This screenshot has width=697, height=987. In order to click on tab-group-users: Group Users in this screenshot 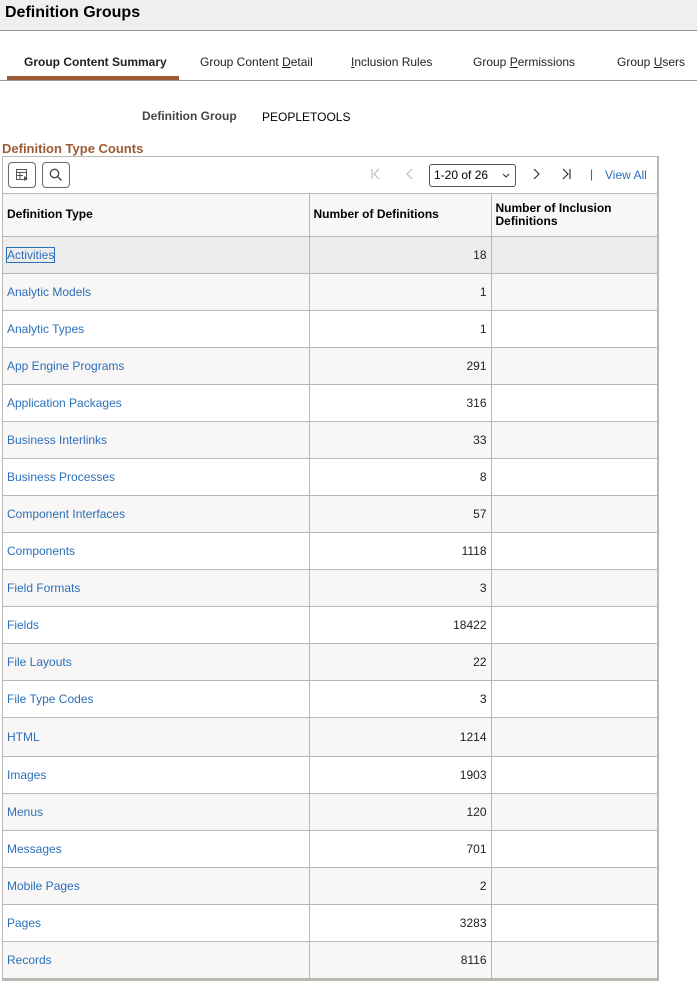, I will do `click(651, 62)`.